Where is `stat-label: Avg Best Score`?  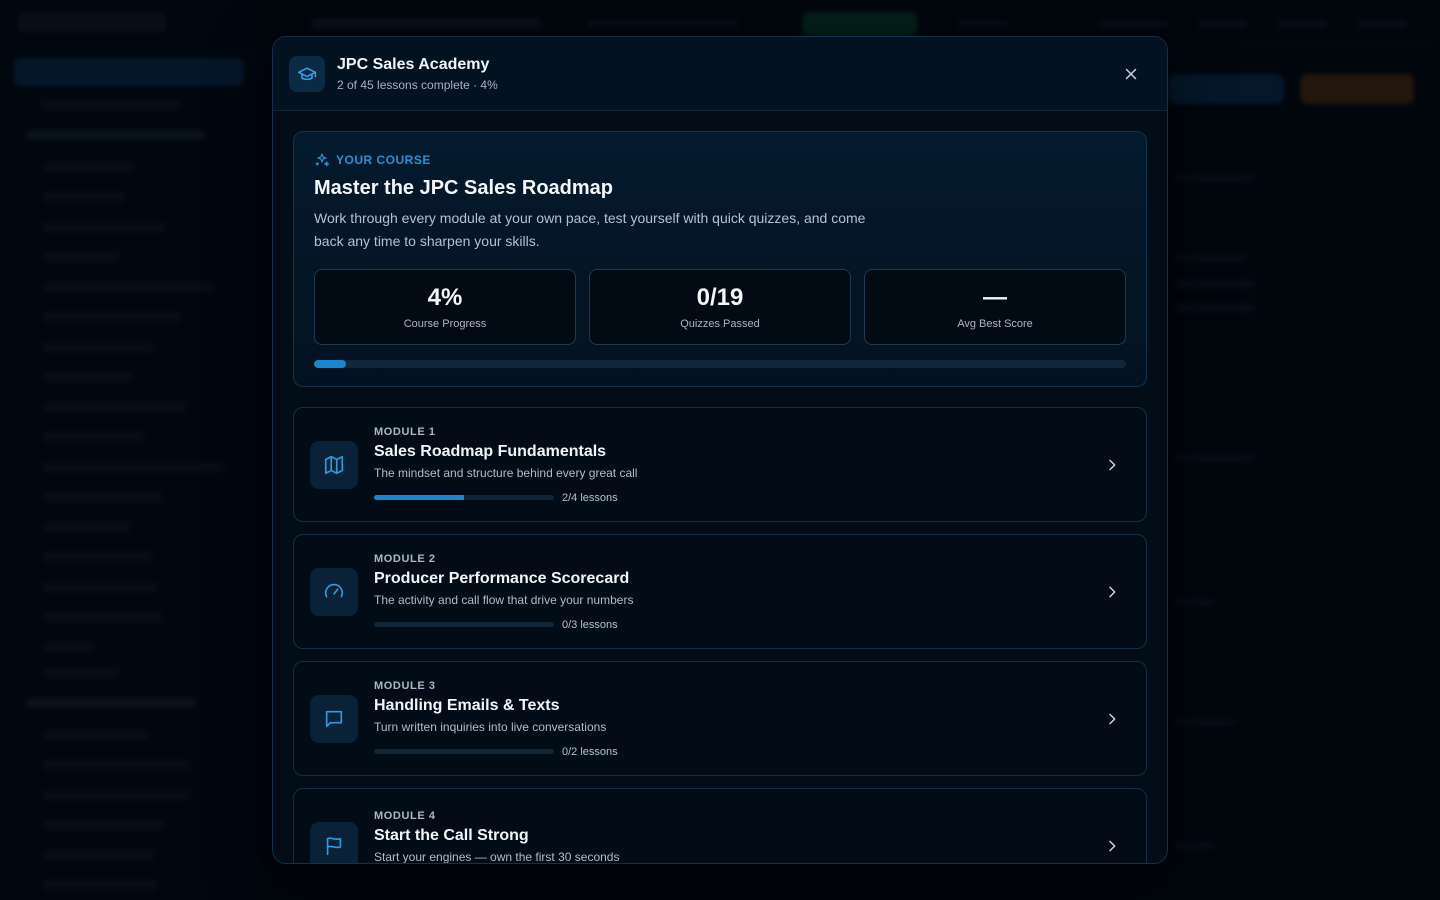
stat-label: Avg Best Score is located at coordinates (995, 324).